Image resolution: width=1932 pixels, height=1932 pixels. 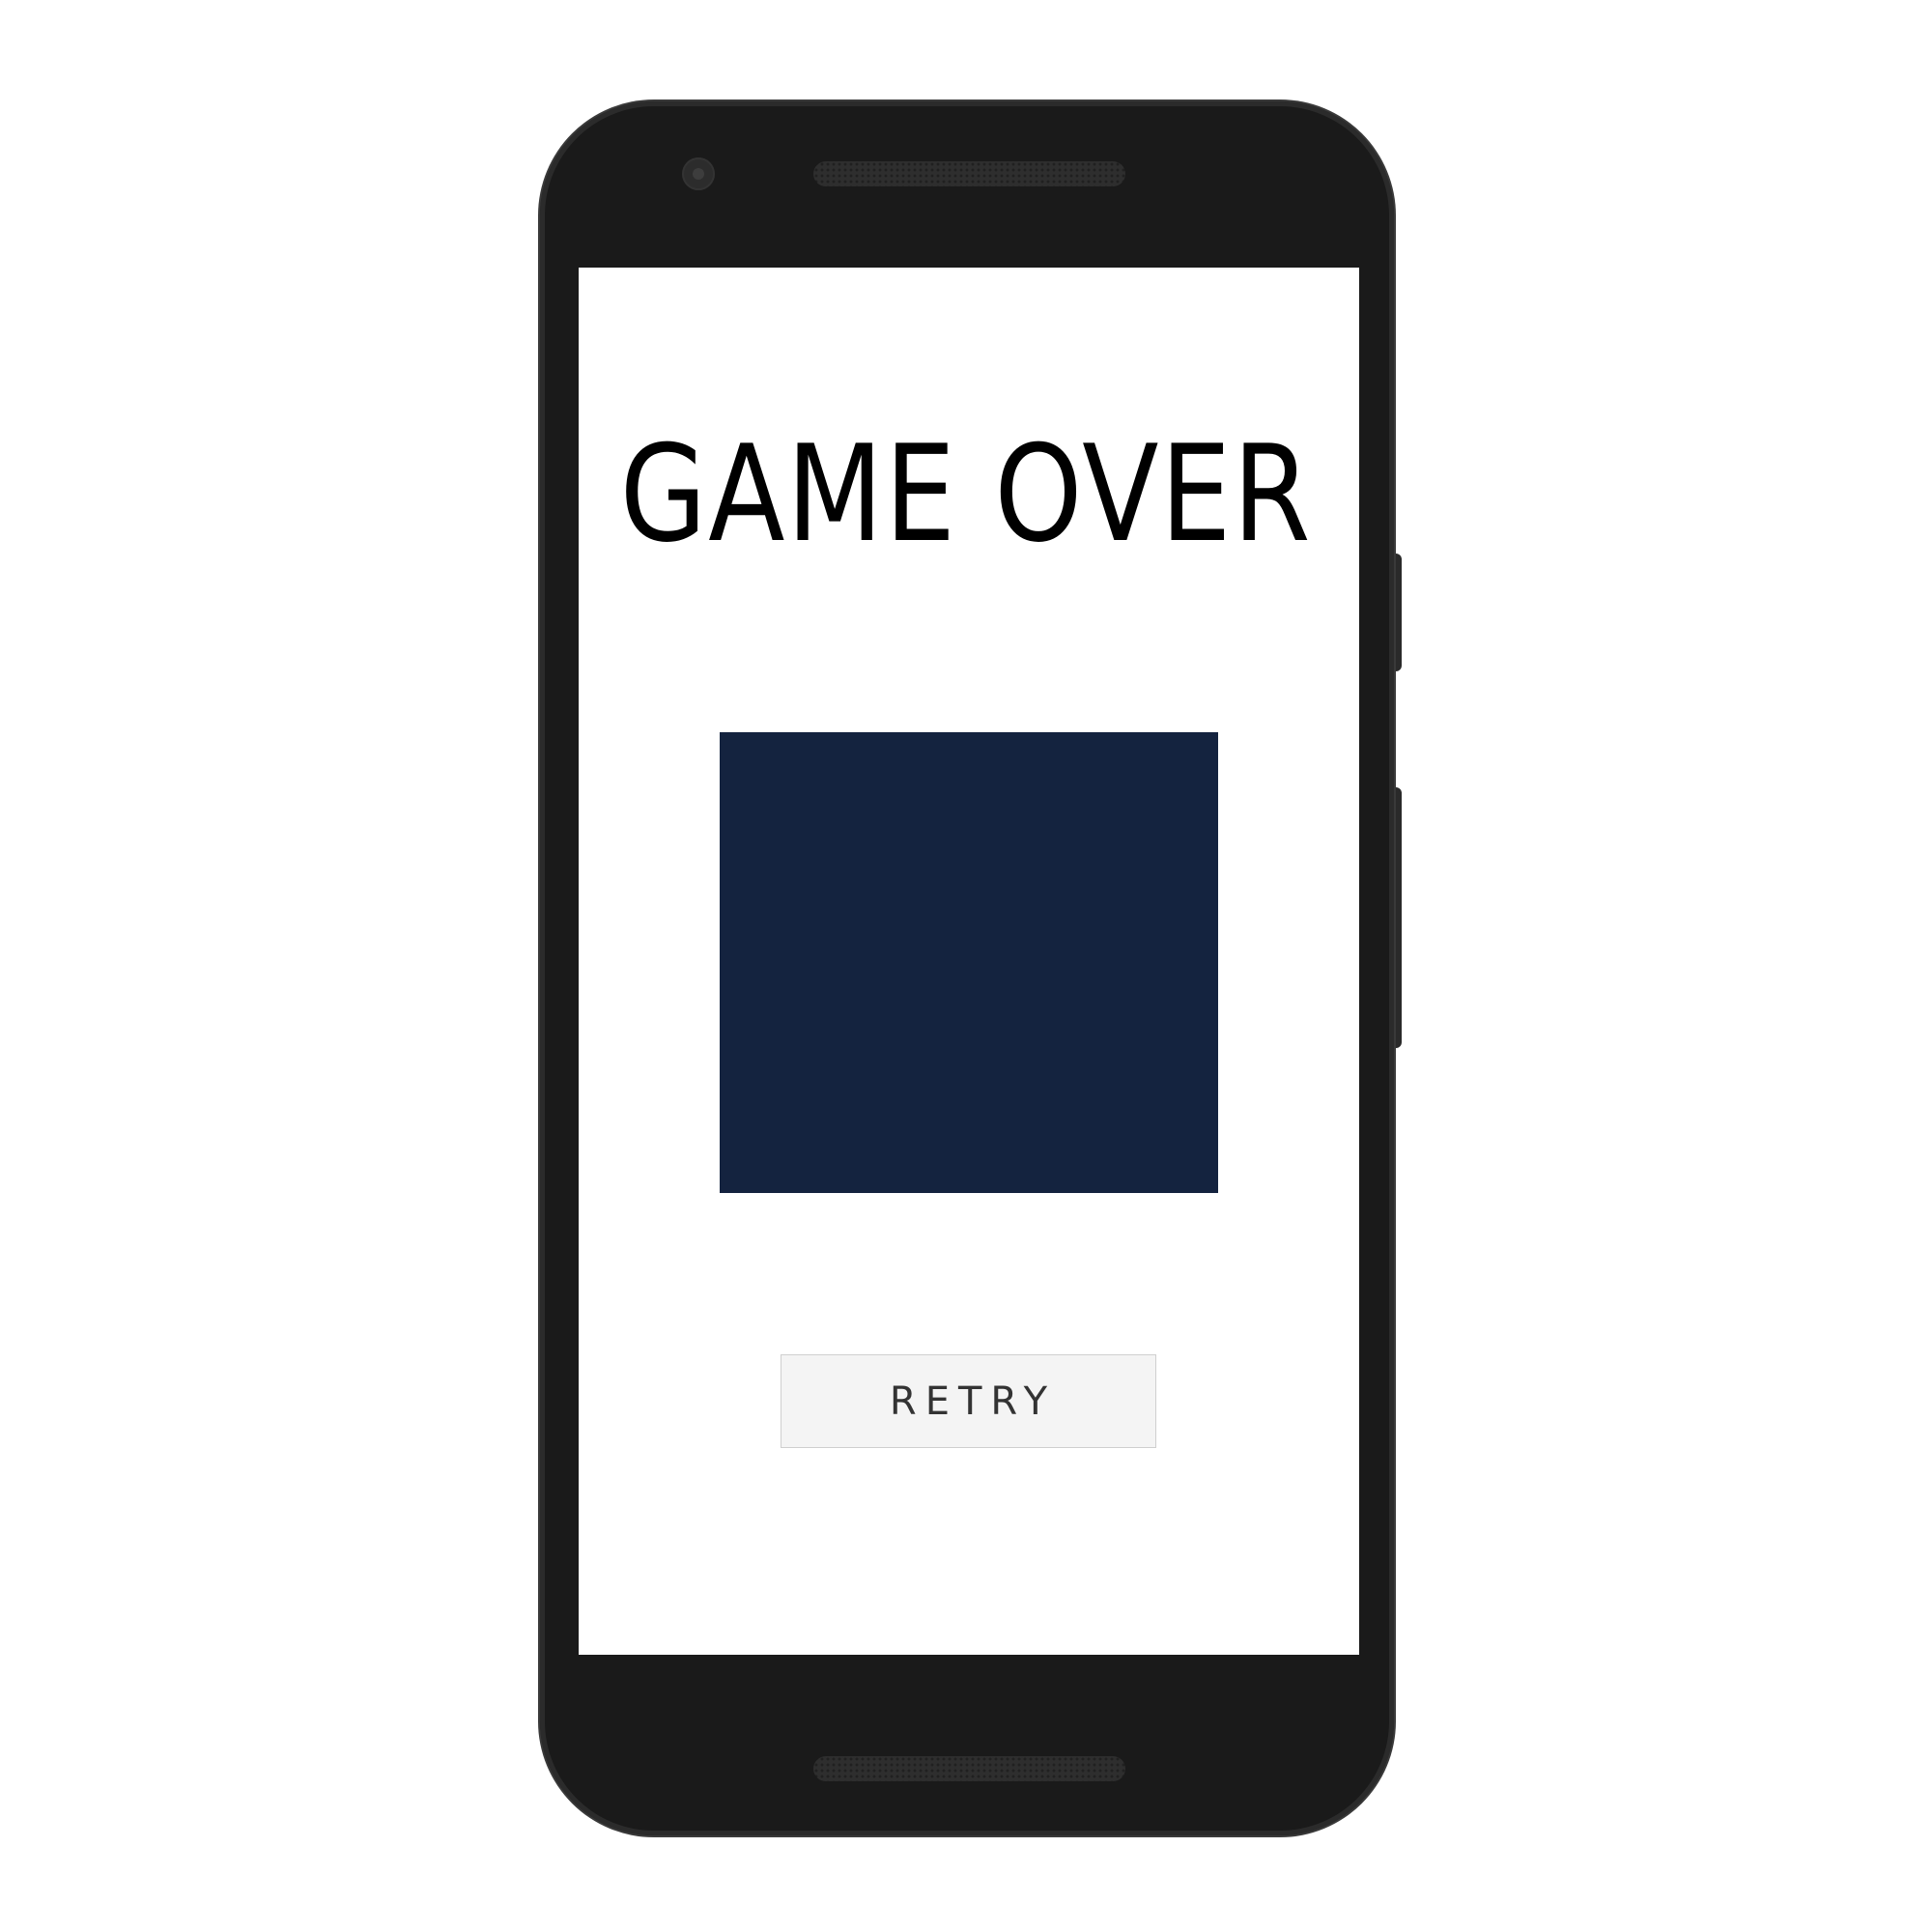 I want to click on game-over-title: GAME OVER, so click(x=966, y=494).